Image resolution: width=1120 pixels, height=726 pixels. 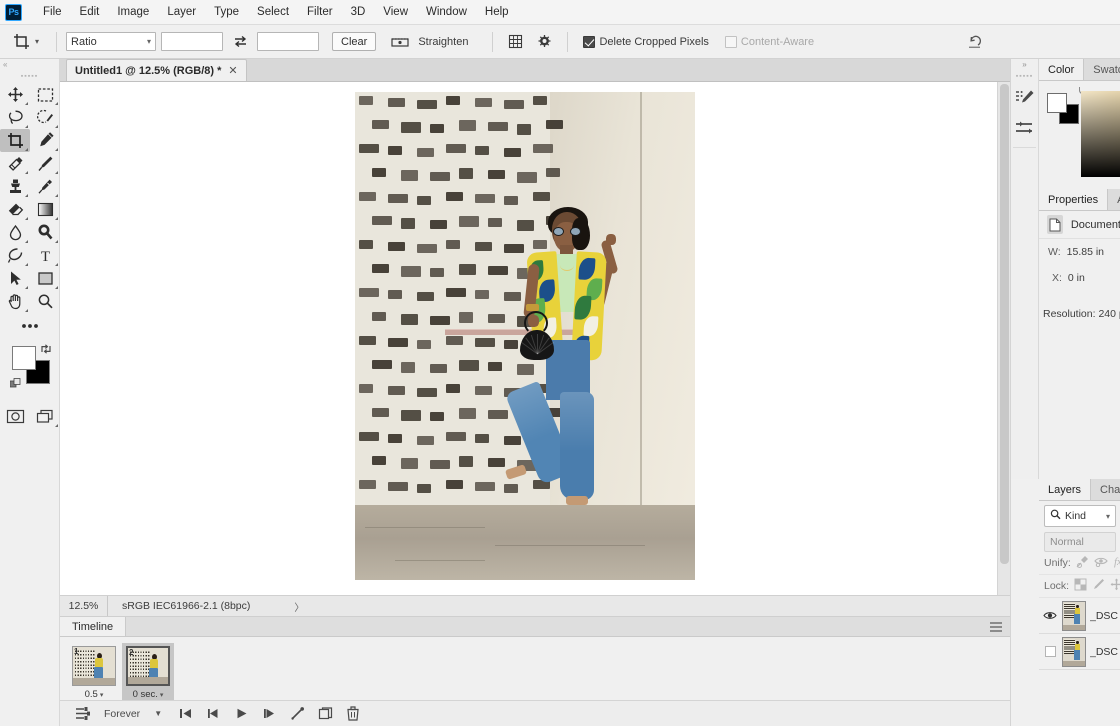 What do you see at coordinates (15, 209) in the screenshot?
I see `eraser-tool` at bounding box center [15, 209].